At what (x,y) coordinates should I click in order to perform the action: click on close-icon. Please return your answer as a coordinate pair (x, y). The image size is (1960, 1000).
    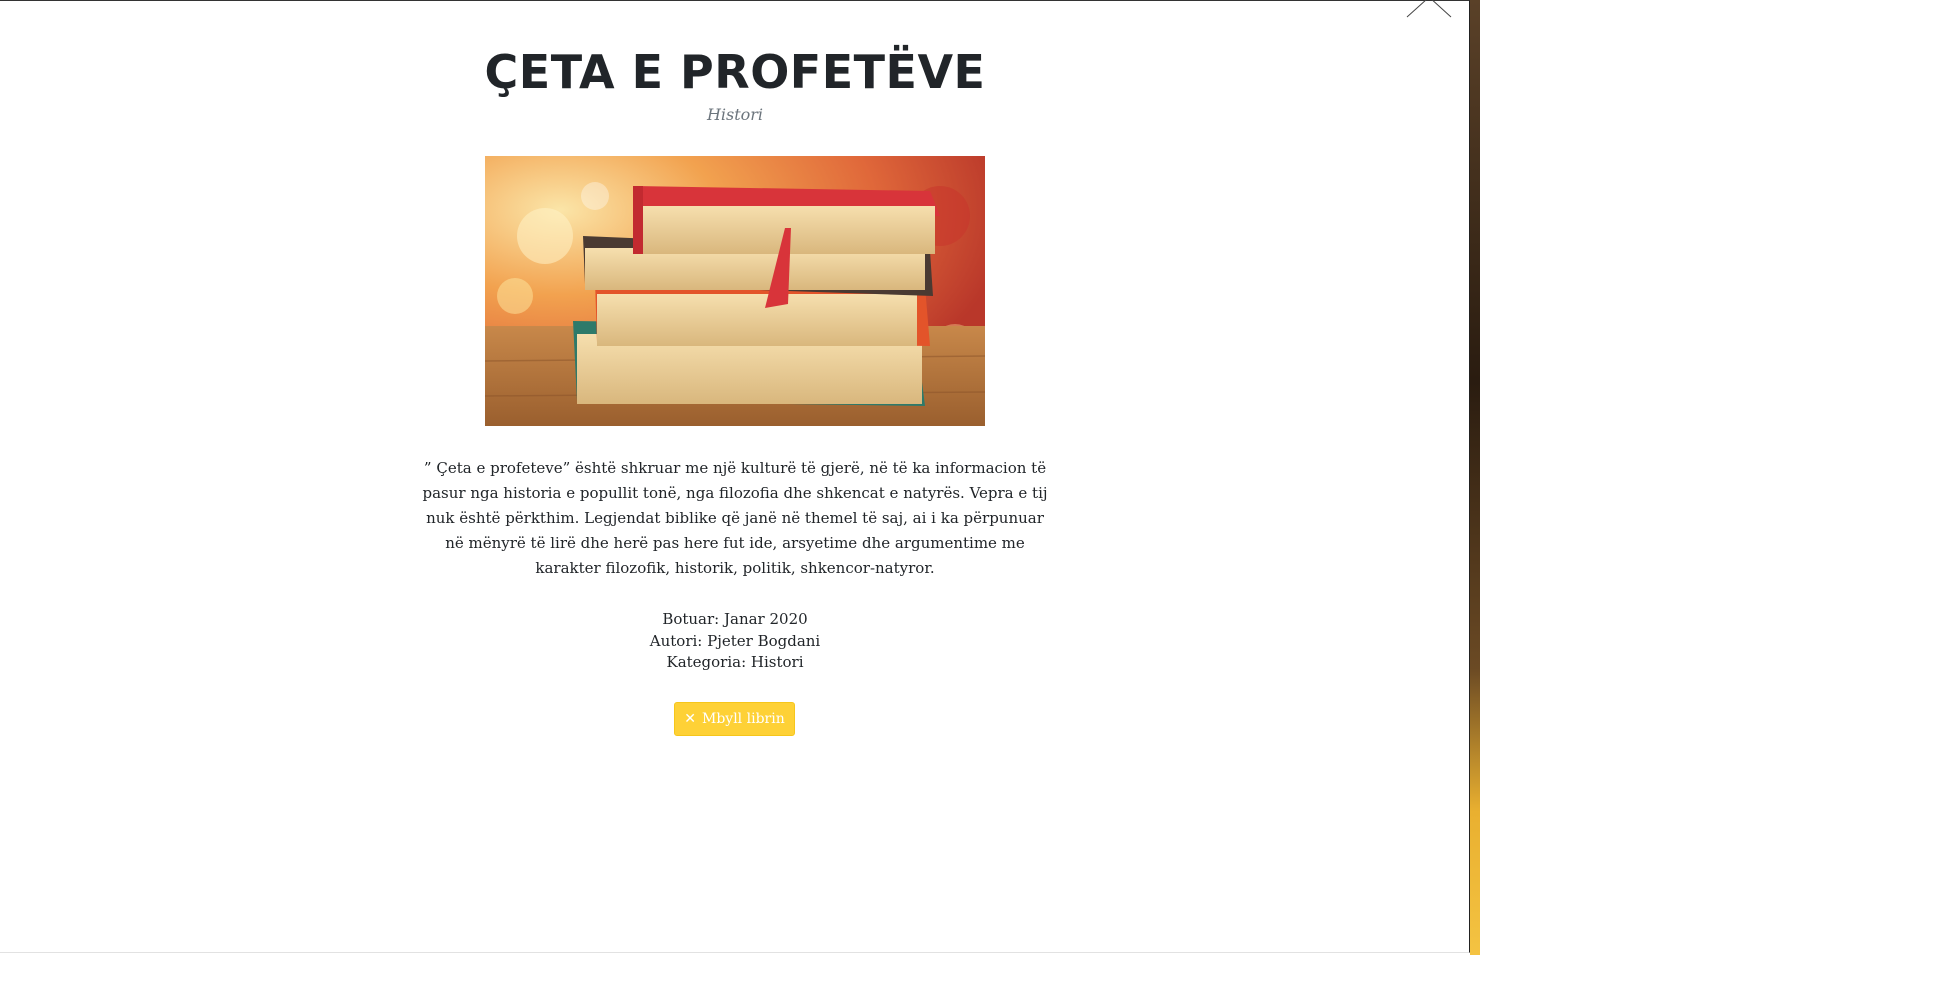
    Looking at the image, I should click on (1429, 9).